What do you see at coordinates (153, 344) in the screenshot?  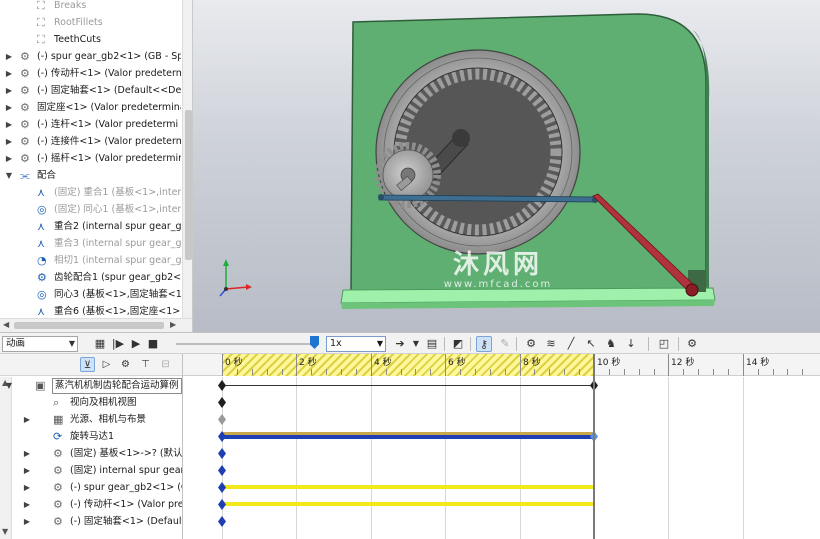 I see `stop-icon: ■` at bounding box center [153, 344].